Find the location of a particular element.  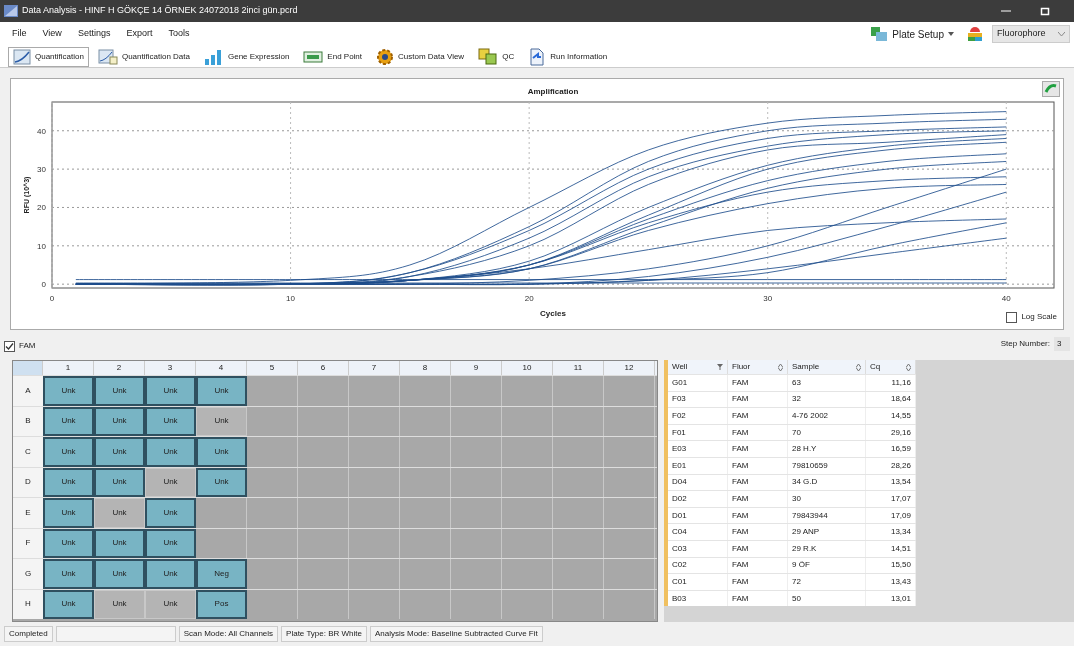

y-tick-label: 10 is located at coordinates (41, 246).